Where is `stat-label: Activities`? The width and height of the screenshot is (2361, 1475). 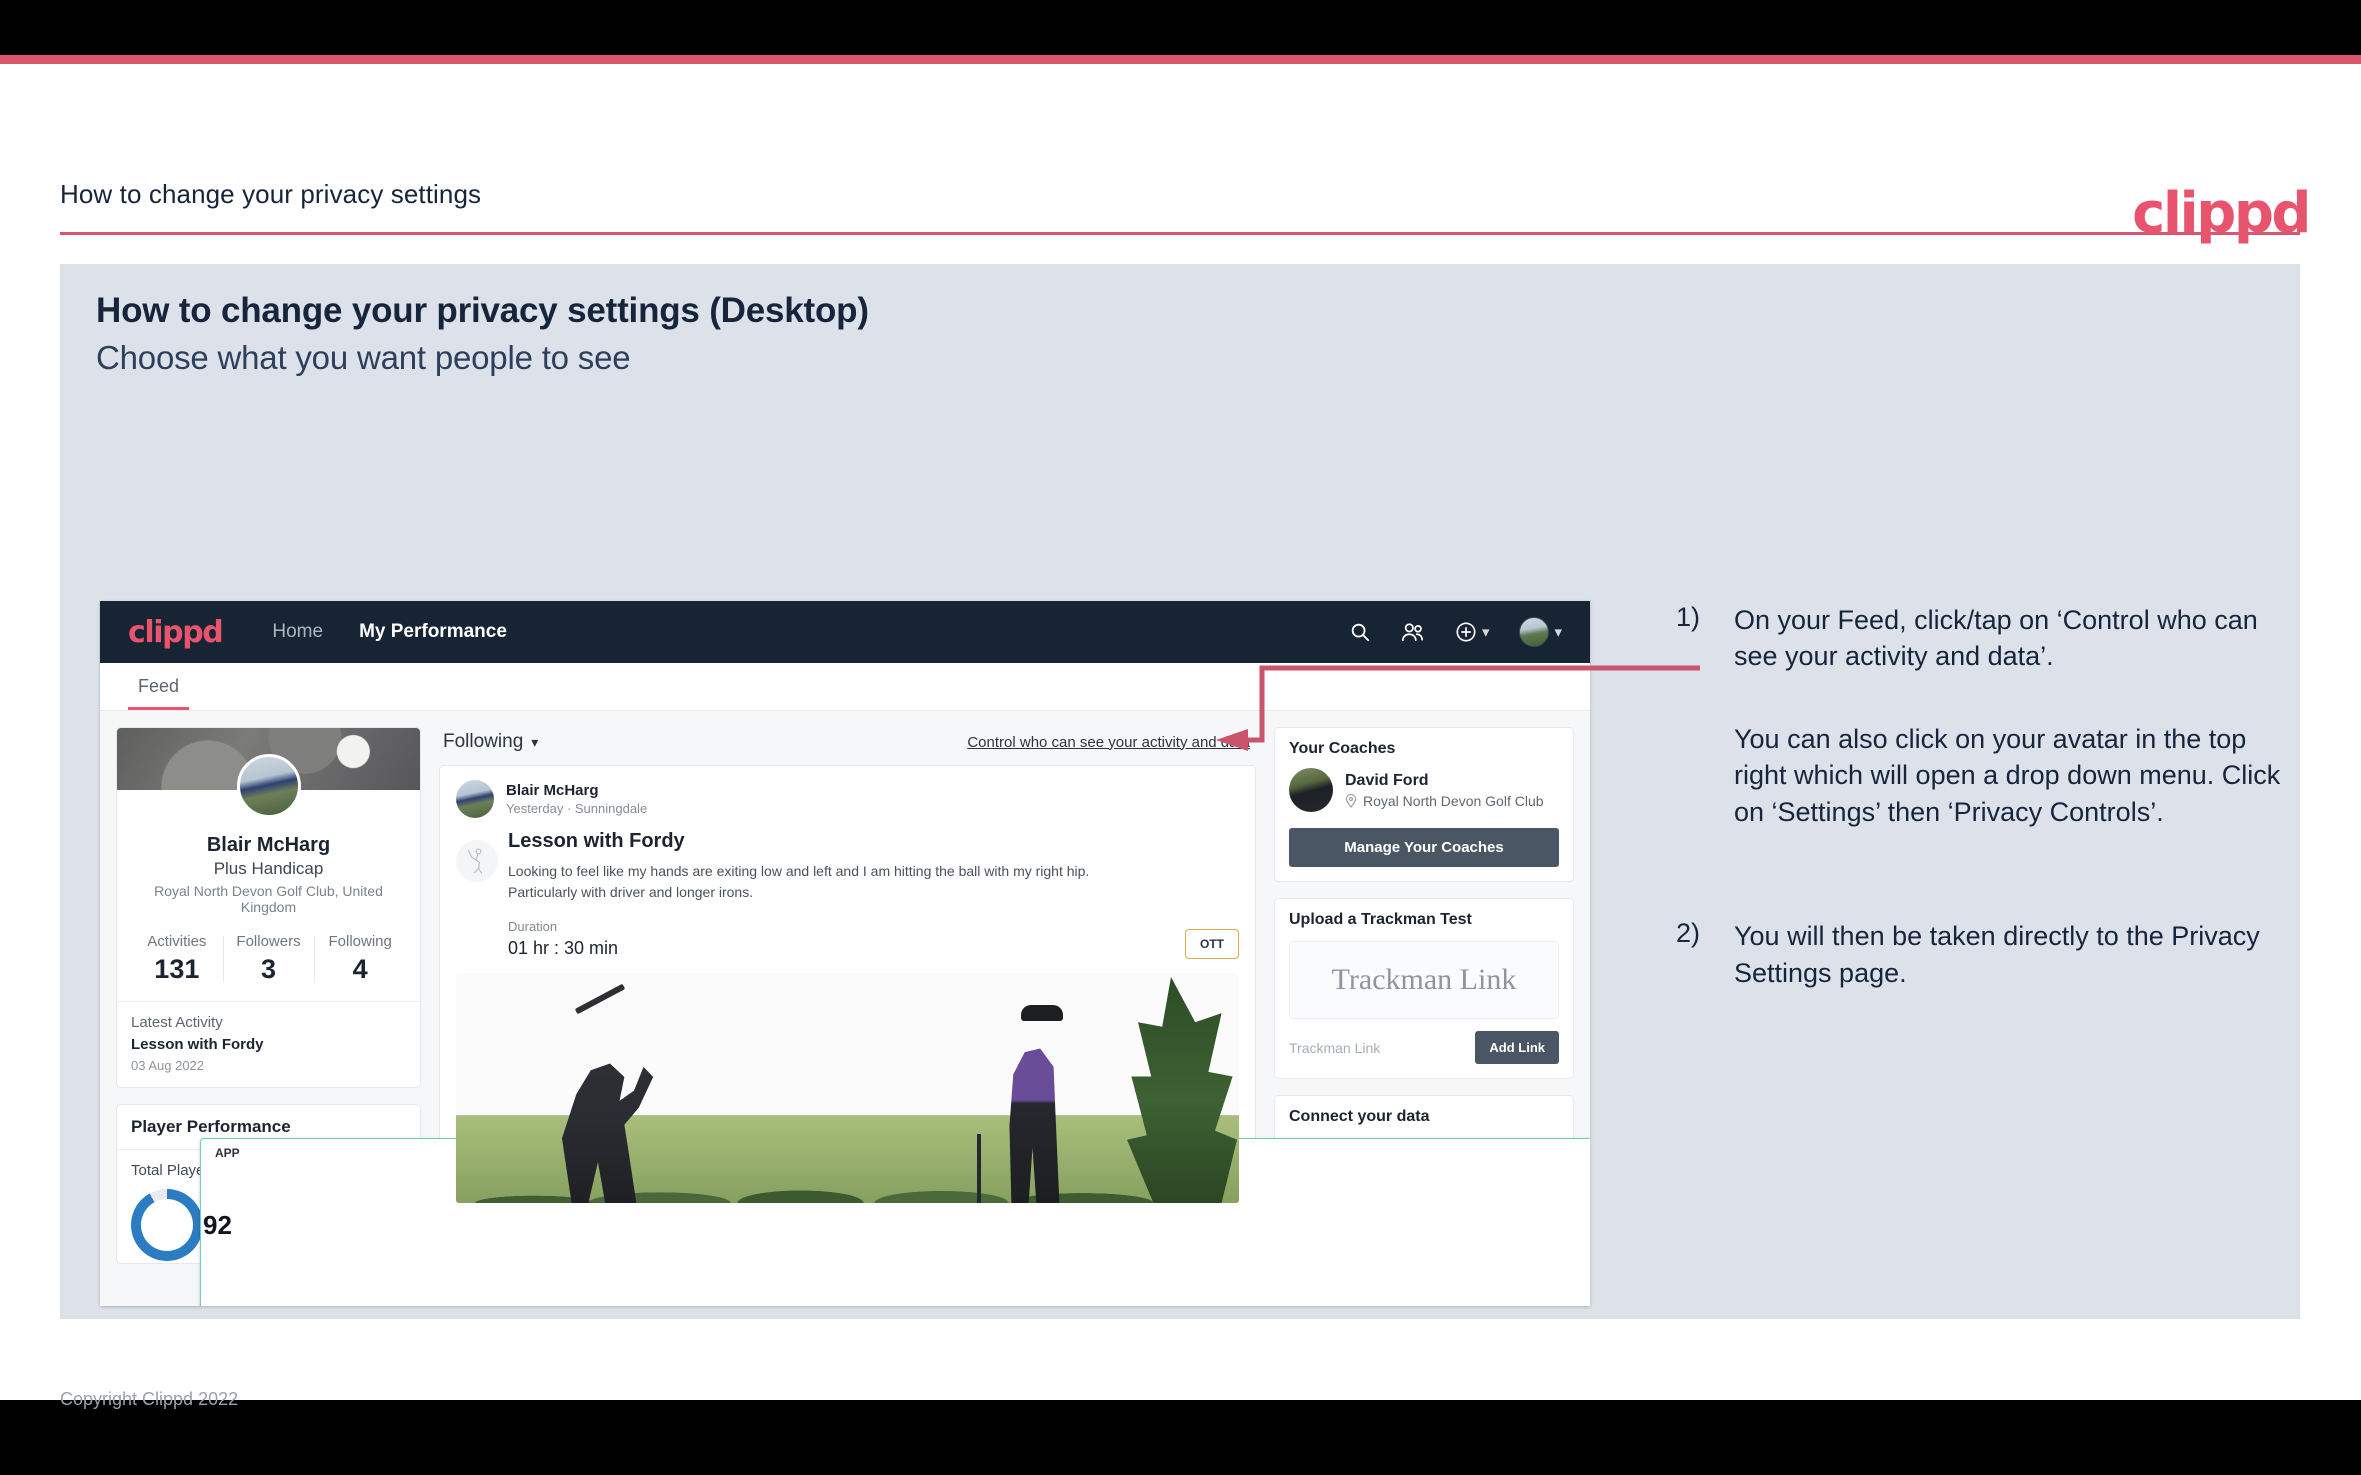
stat-label: Activities is located at coordinates (177, 941).